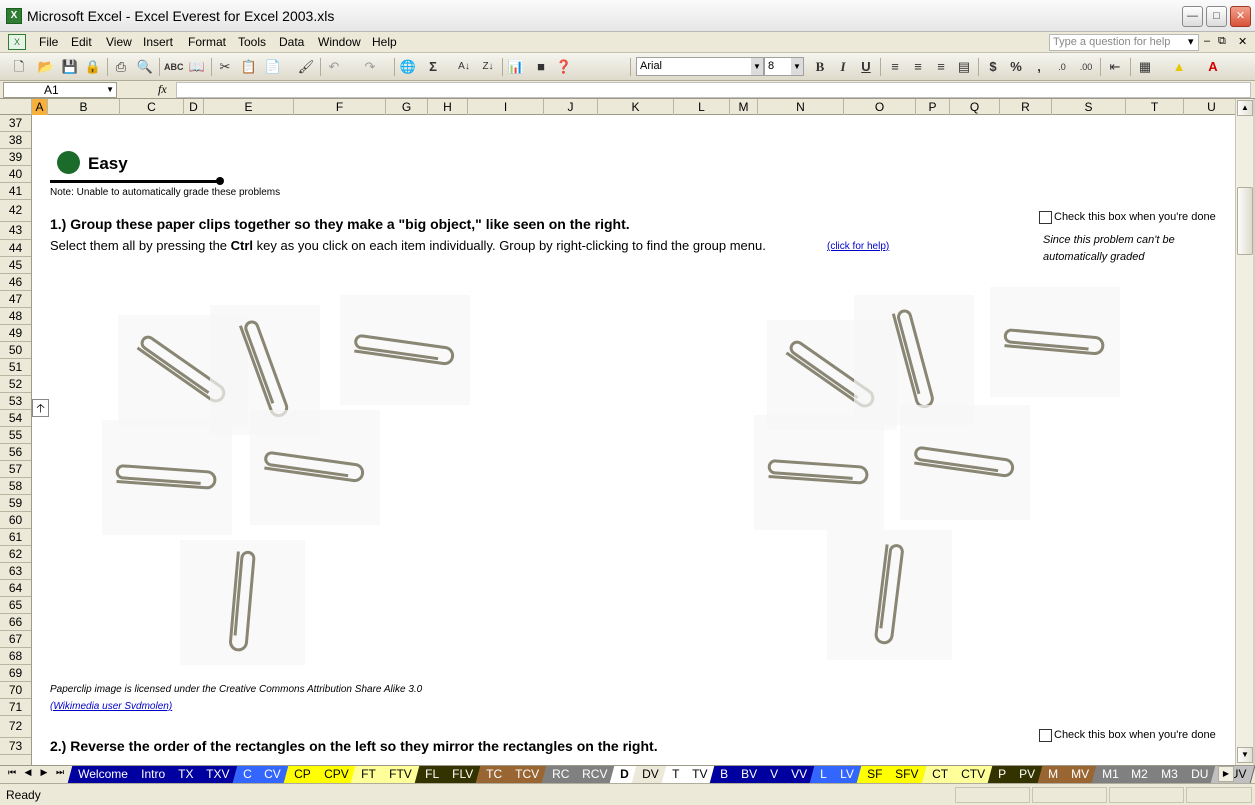  I want to click on column-header: U, so click(1212, 107).